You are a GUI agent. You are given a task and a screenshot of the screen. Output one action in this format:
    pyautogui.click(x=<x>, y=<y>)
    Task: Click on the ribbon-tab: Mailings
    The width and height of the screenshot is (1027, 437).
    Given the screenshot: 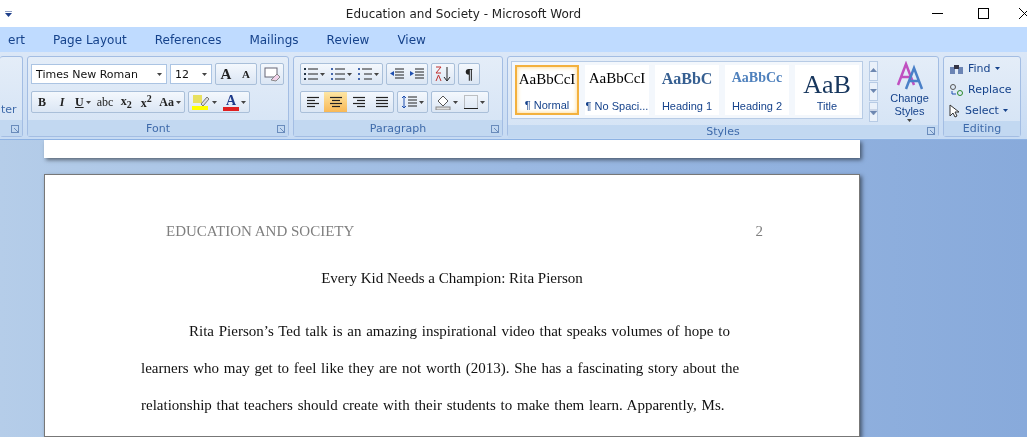 What is the action you would take?
    pyautogui.click(x=274, y=39)
    